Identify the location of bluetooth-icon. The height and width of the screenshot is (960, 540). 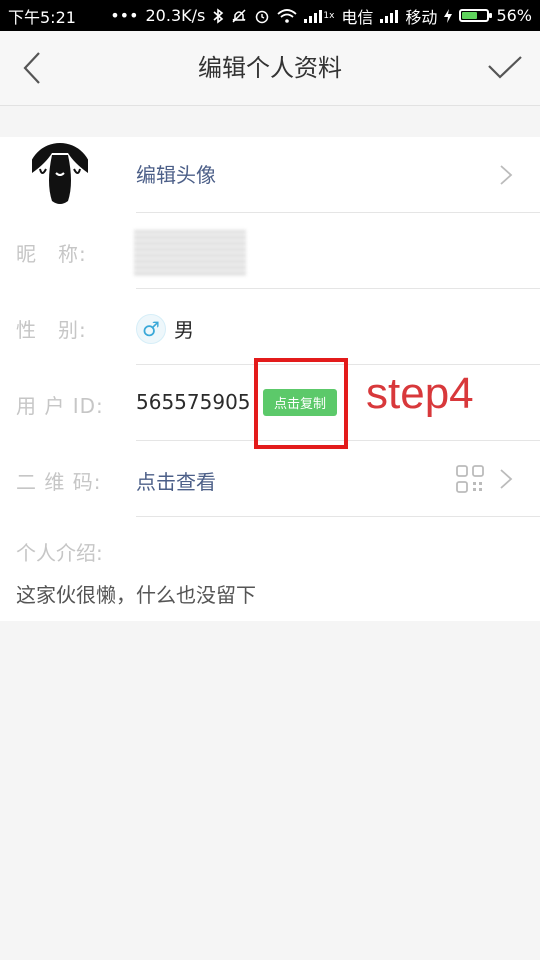
(218, 15).